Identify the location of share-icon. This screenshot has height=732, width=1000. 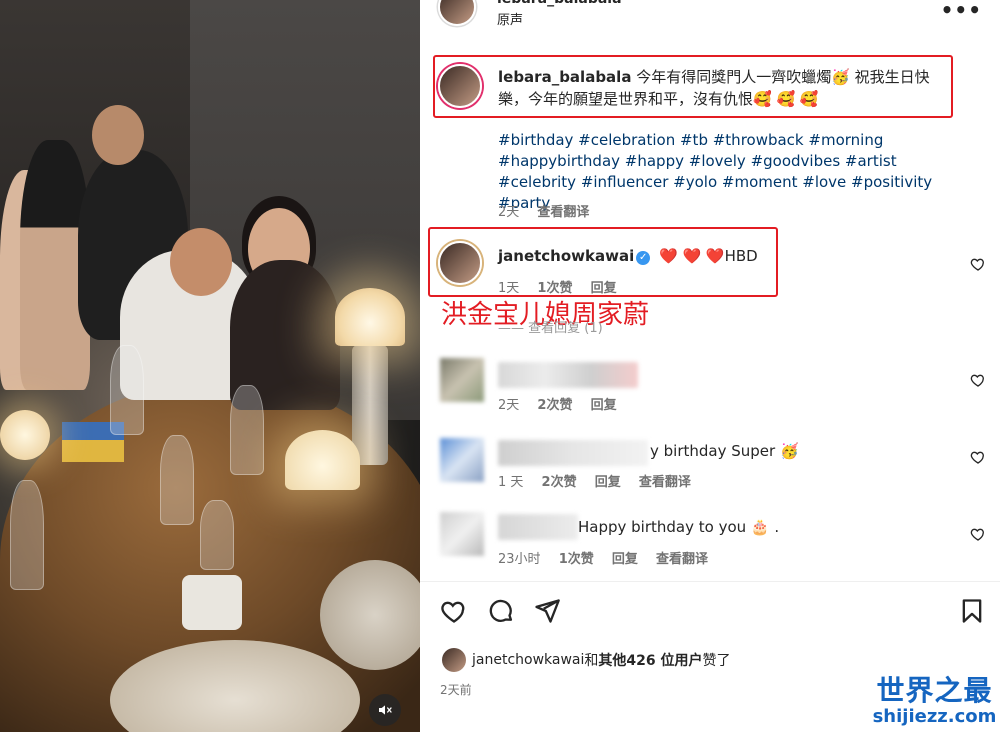
(547, 611).